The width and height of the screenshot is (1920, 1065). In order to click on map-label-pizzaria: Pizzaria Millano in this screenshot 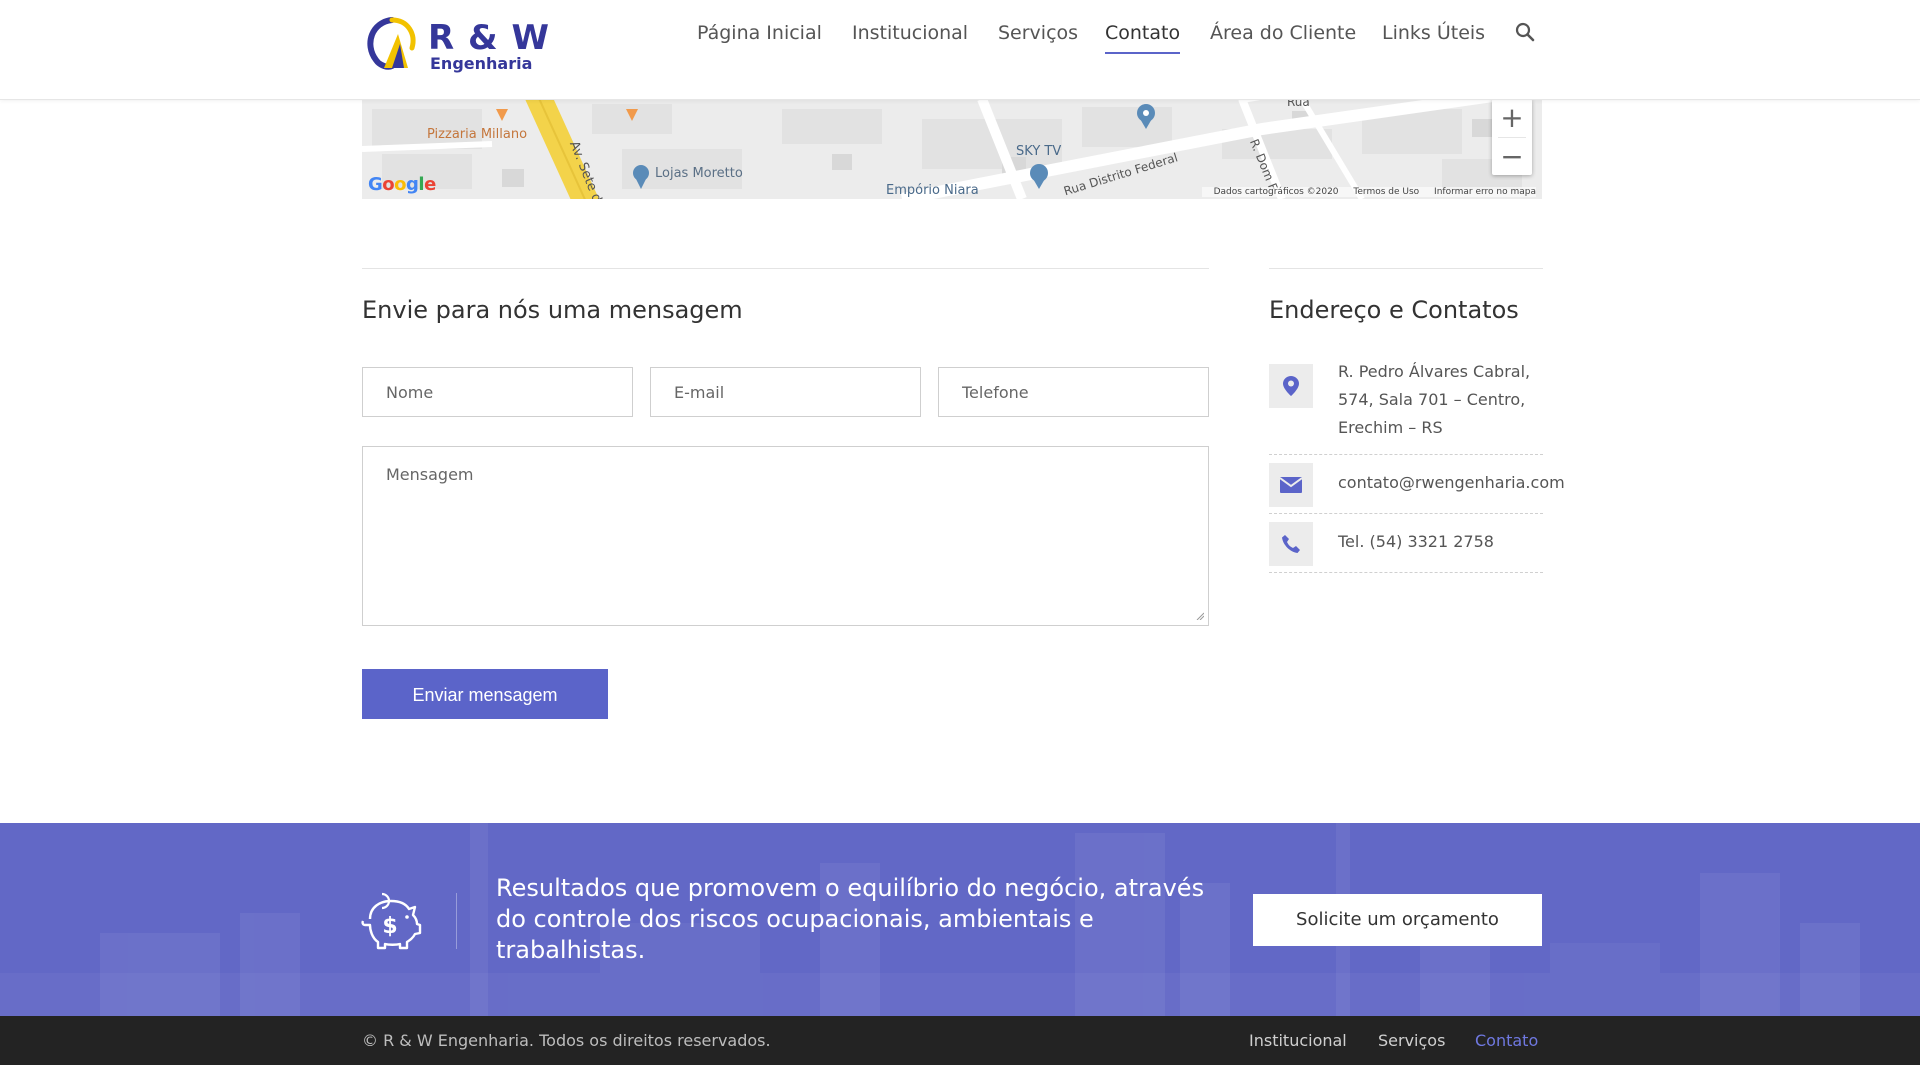, I will do `click(477, 134)`.